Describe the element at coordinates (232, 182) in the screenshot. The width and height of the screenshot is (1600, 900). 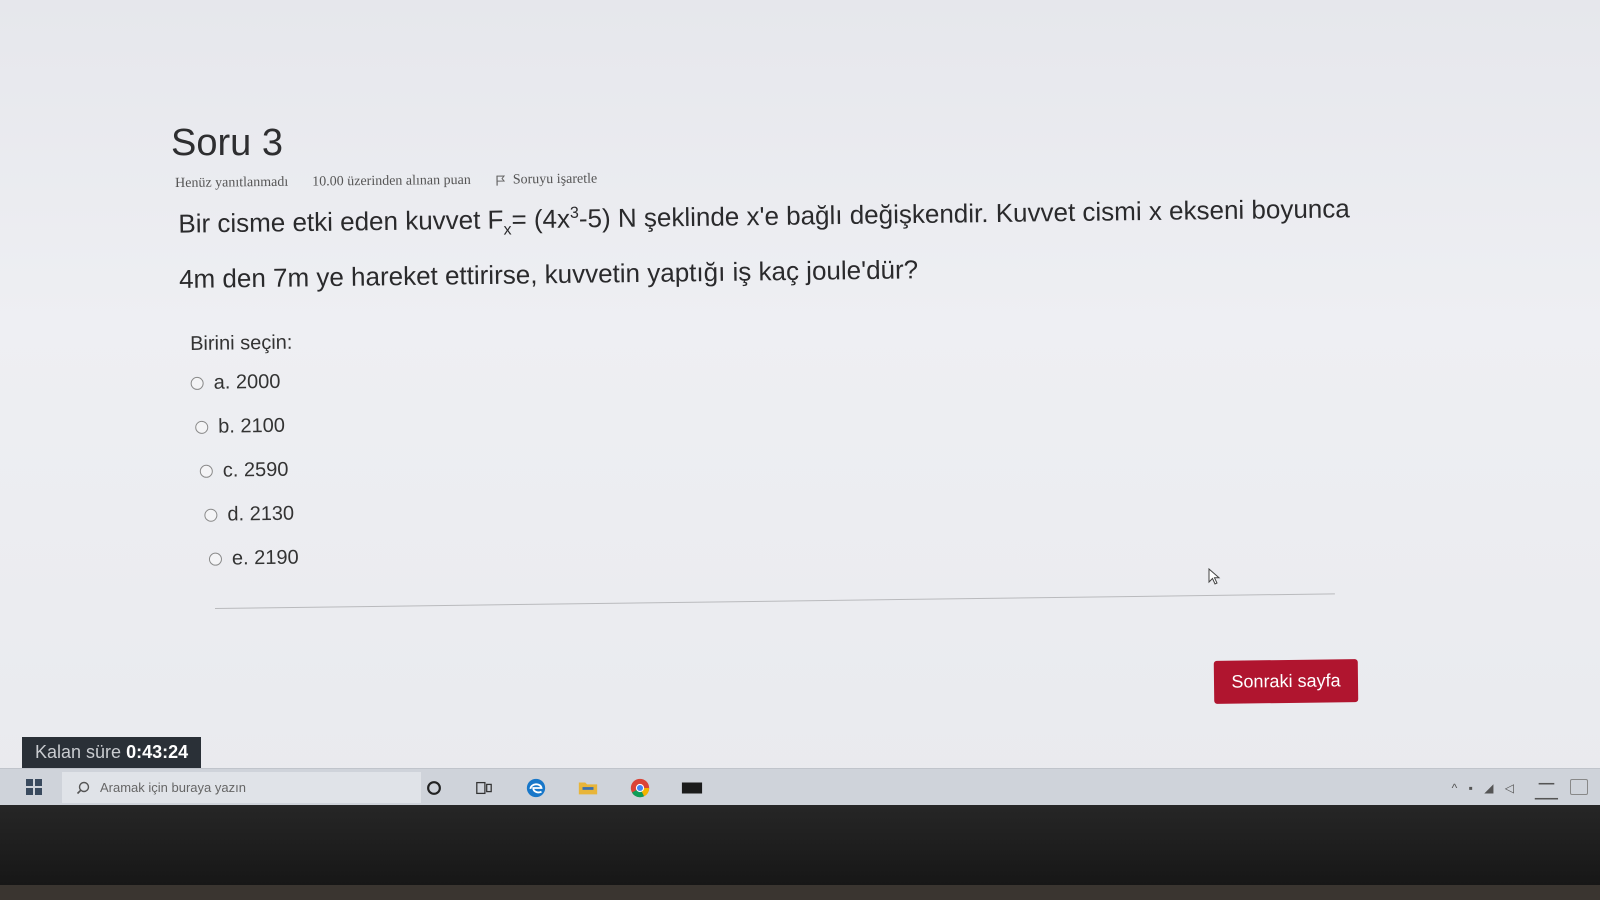
I see `question-status: Henüz yanıtlanmadı` at that location.